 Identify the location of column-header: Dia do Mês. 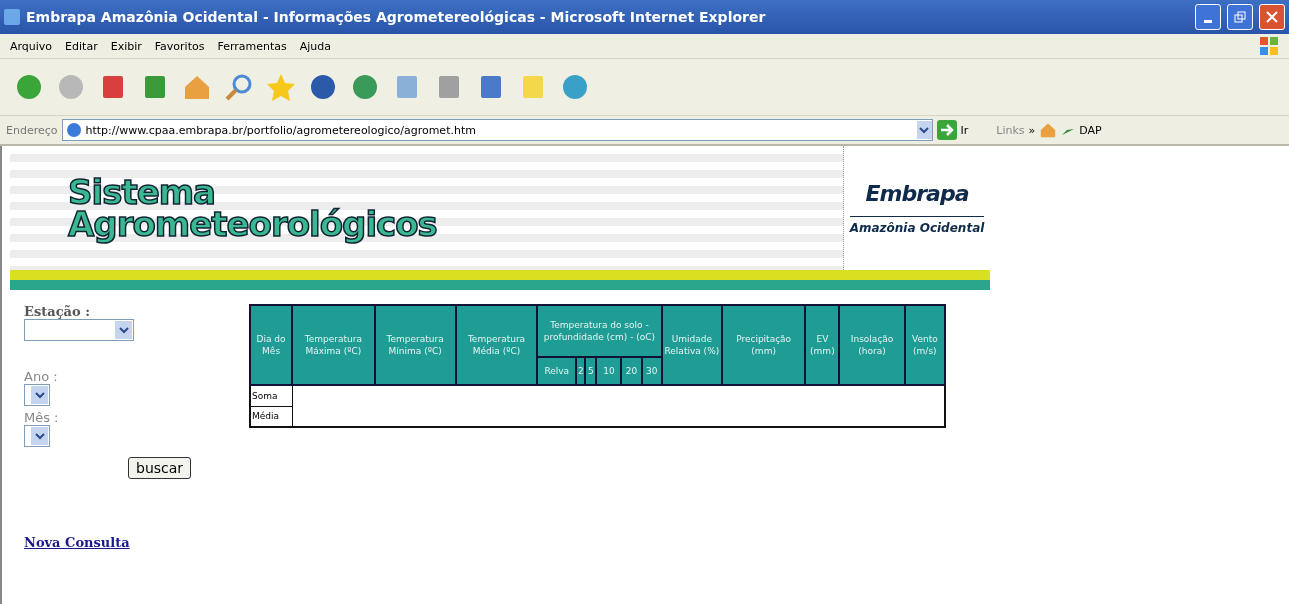
(271, 345).